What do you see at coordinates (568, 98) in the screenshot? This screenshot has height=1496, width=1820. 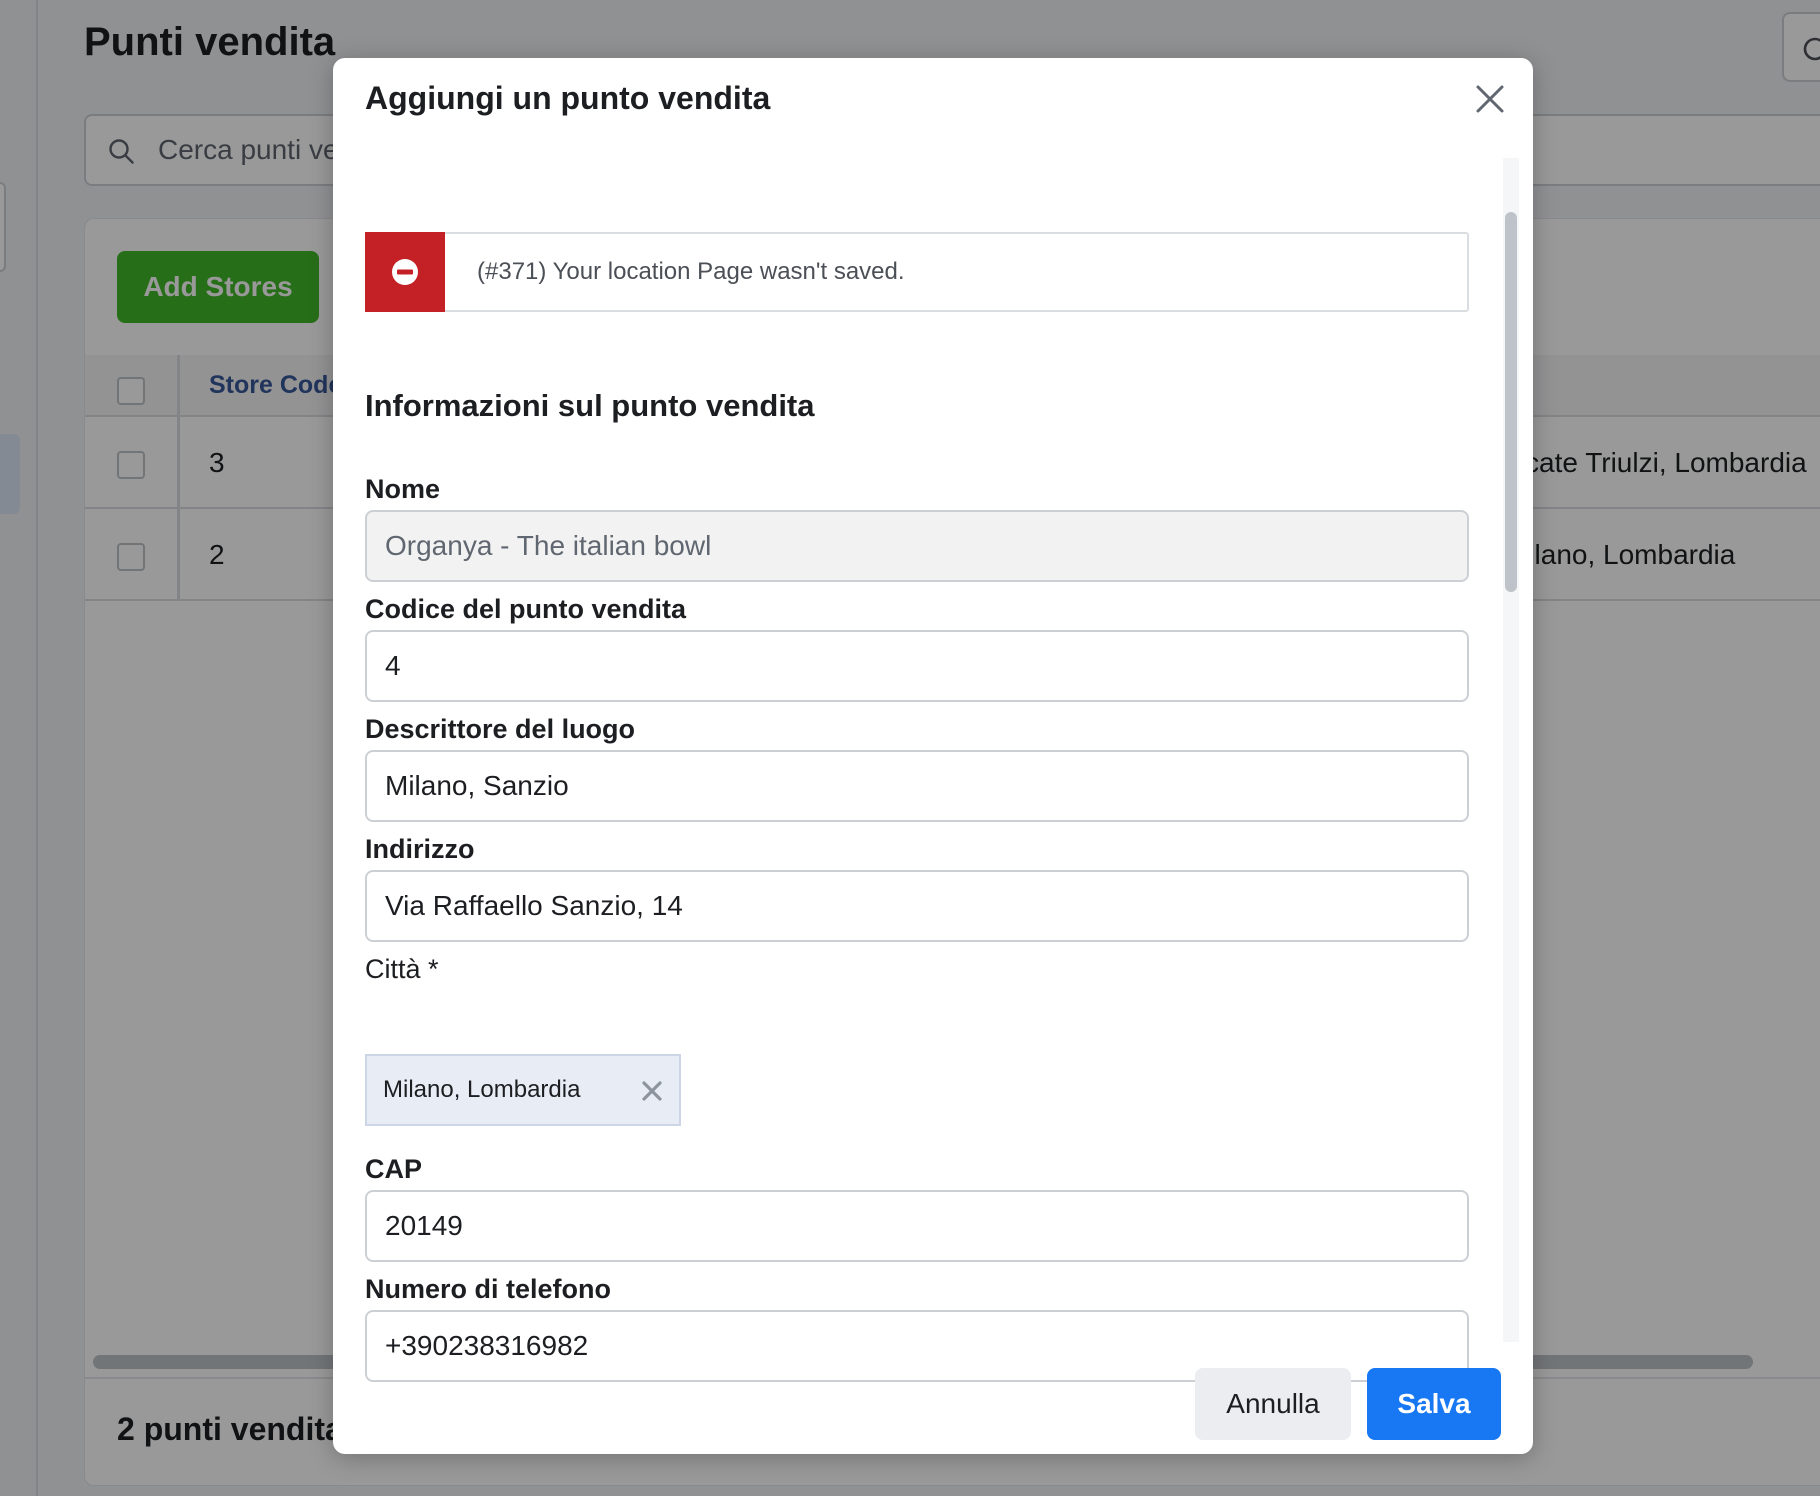 I see `dialog-title: Aggiungi un punto vendita` at bounding box center [568, 98].